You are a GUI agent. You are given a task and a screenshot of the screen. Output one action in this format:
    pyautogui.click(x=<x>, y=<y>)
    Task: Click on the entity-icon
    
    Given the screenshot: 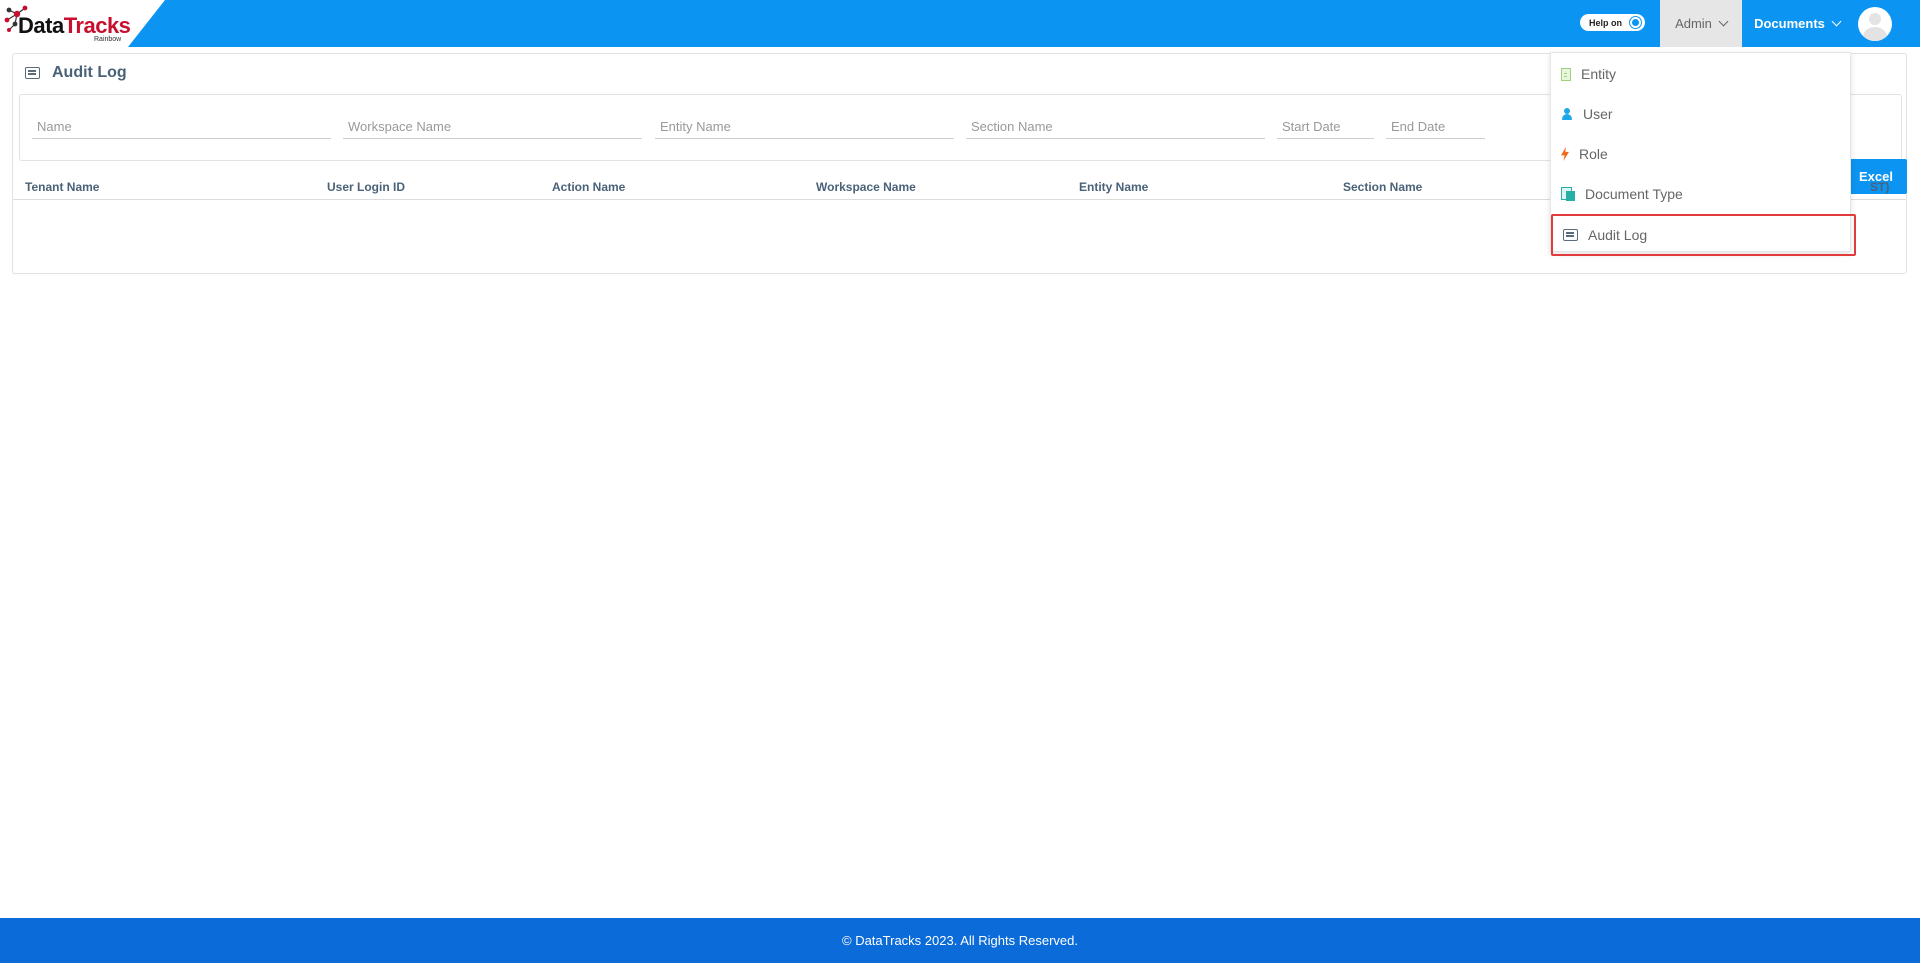 What is the action you would take?
    pyautogui.click(x=1566, y=74)
    